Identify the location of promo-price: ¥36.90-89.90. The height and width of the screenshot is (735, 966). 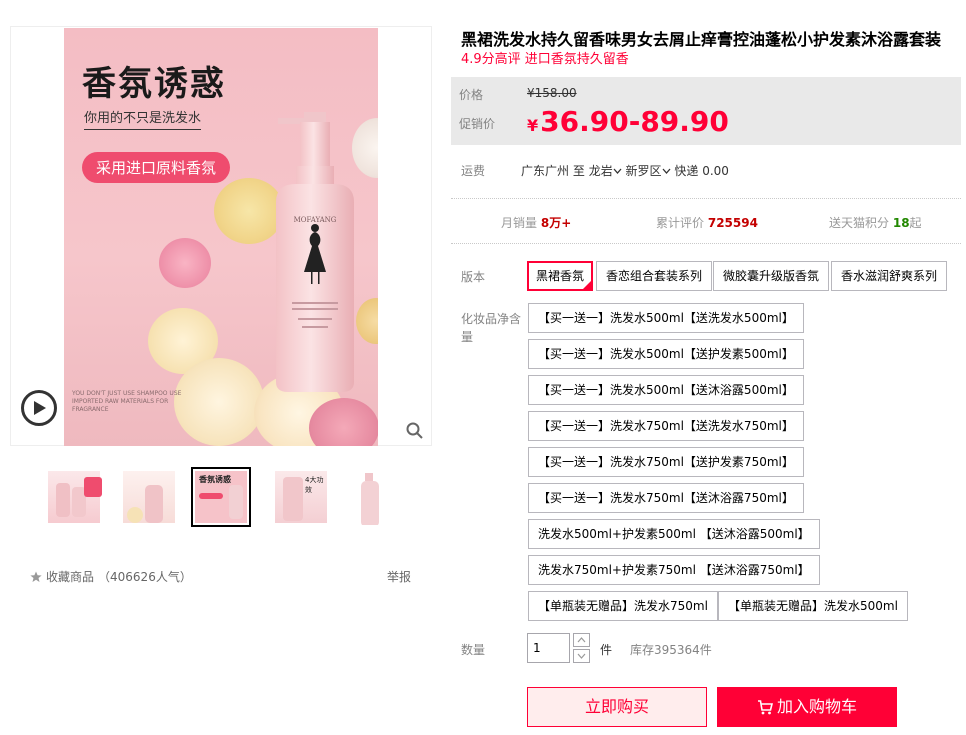
(628, 121).